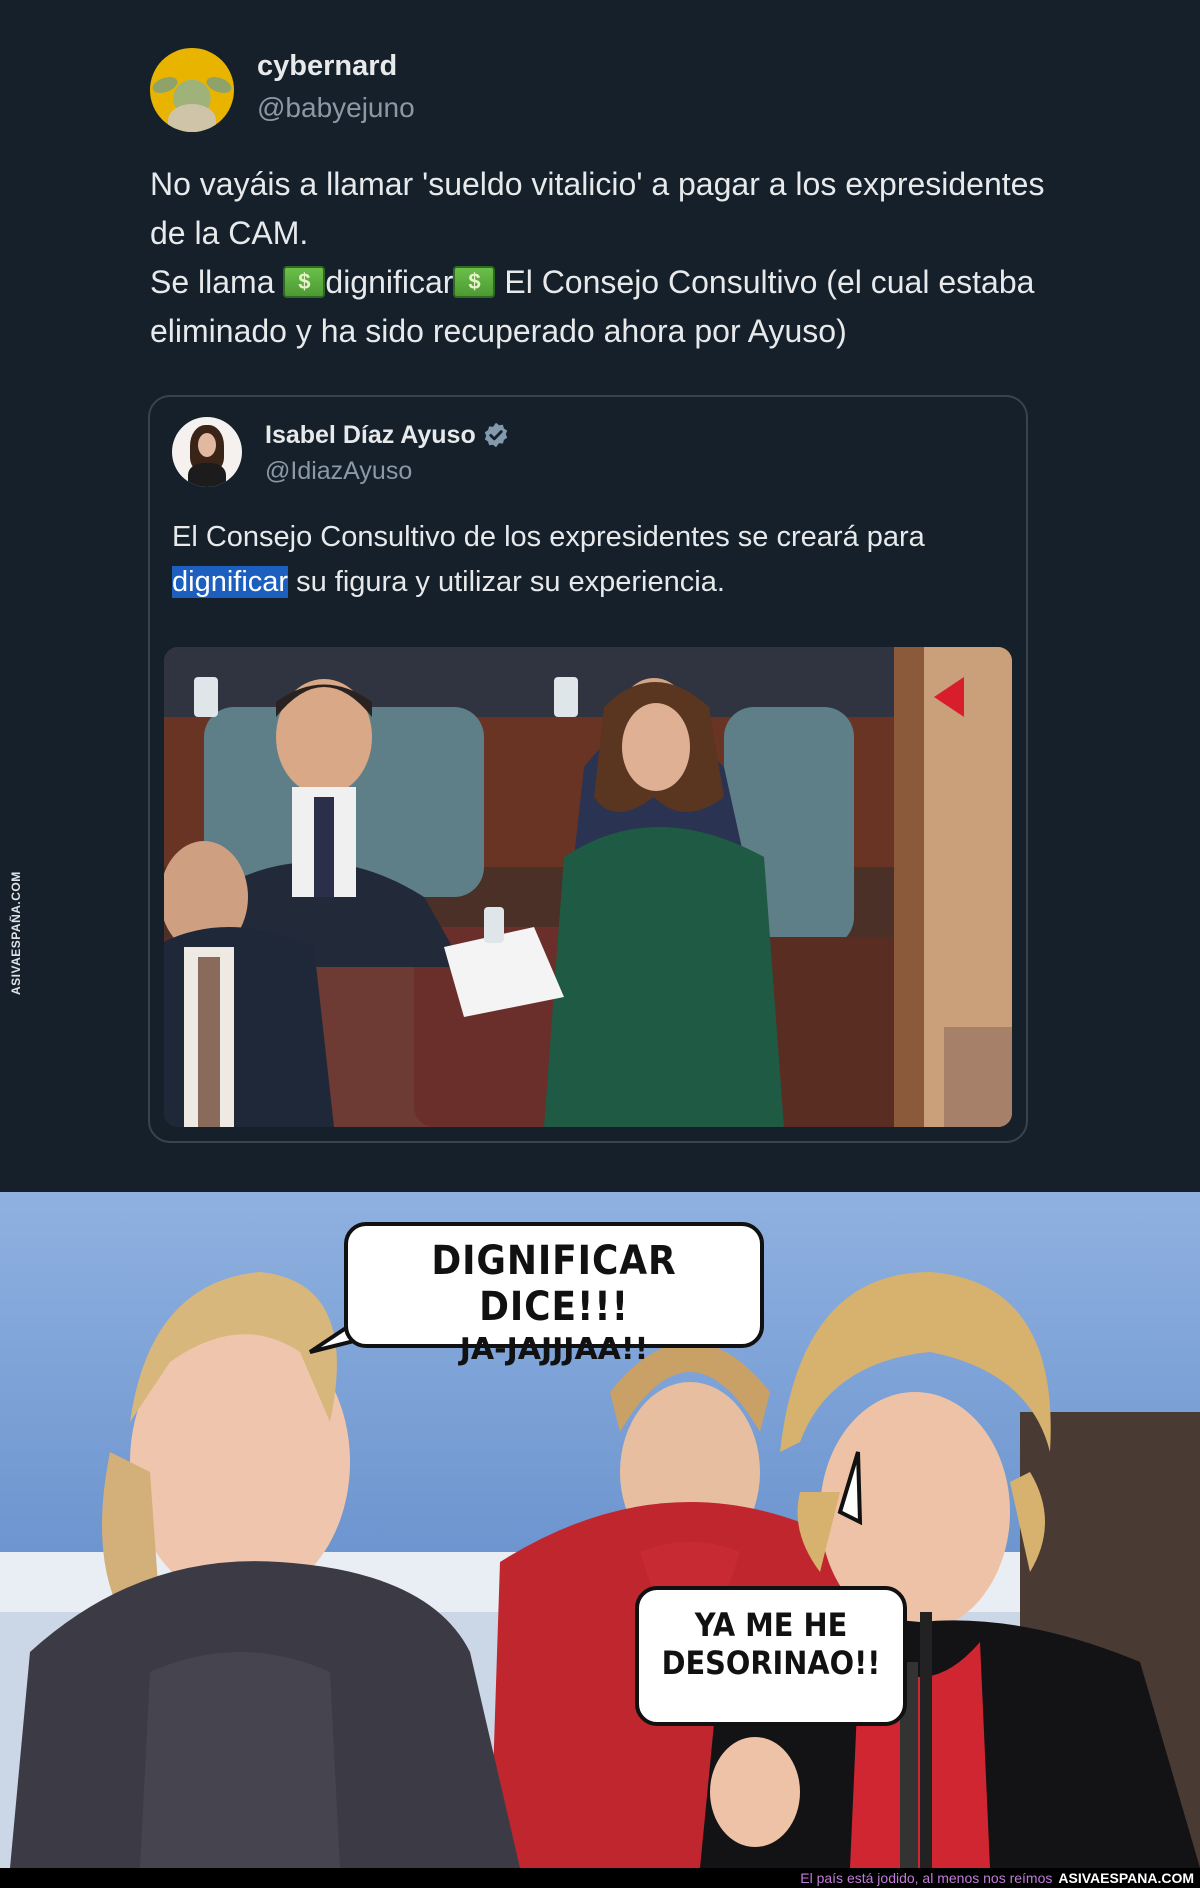 The width and height of the screenshot is (1200, 1888). I want to click on quoted-text-highlight: dignificar, so click(230, 582).